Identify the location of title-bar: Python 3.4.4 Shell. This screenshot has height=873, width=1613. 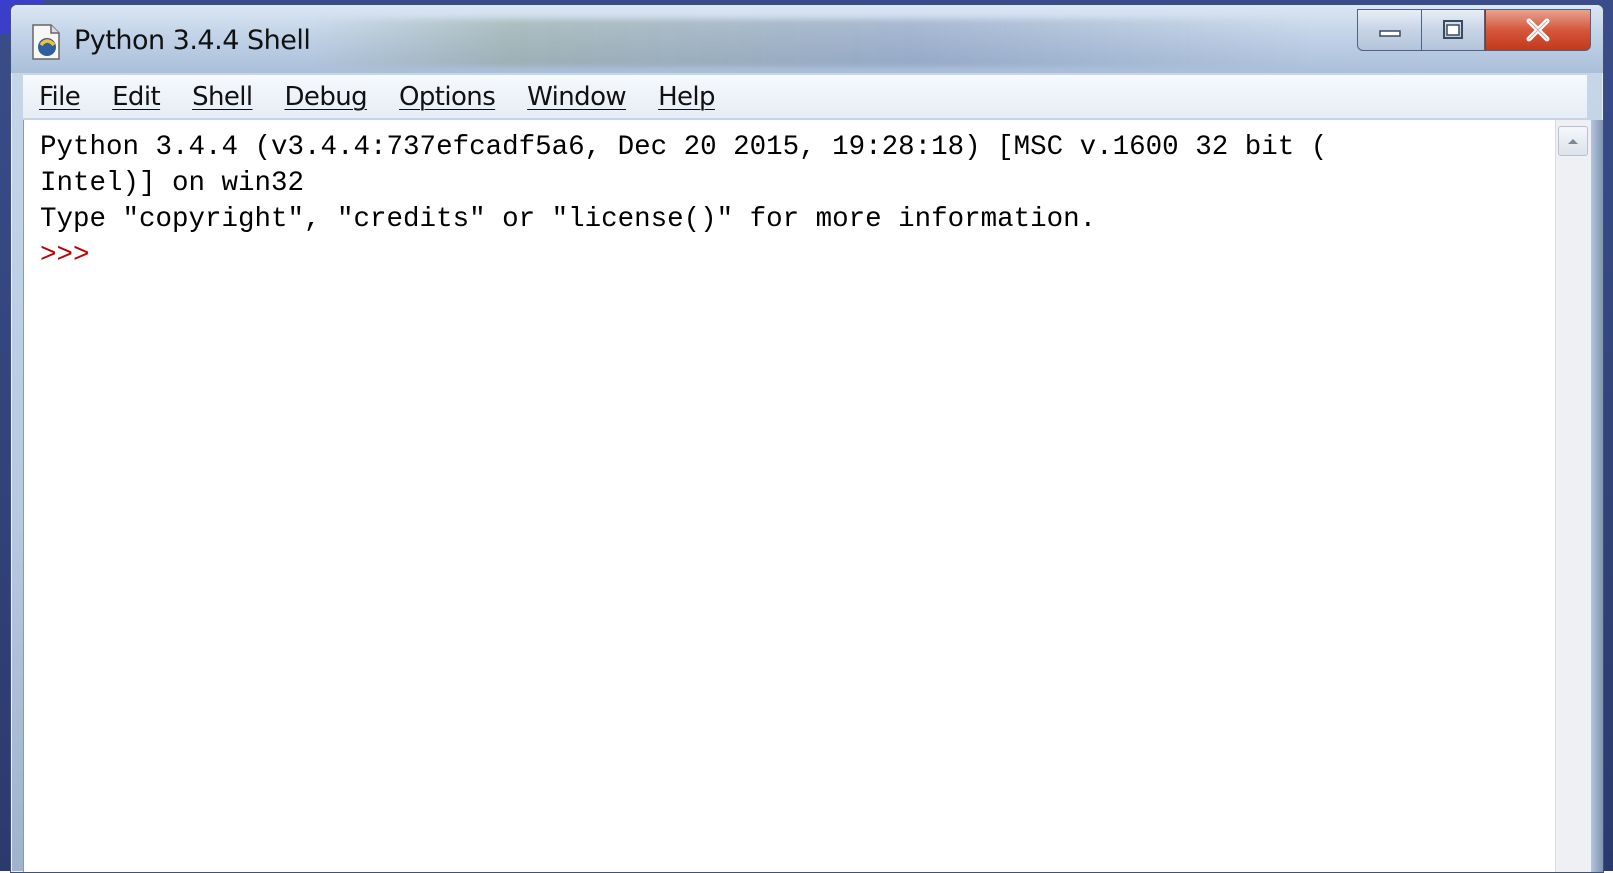
(807, 39).